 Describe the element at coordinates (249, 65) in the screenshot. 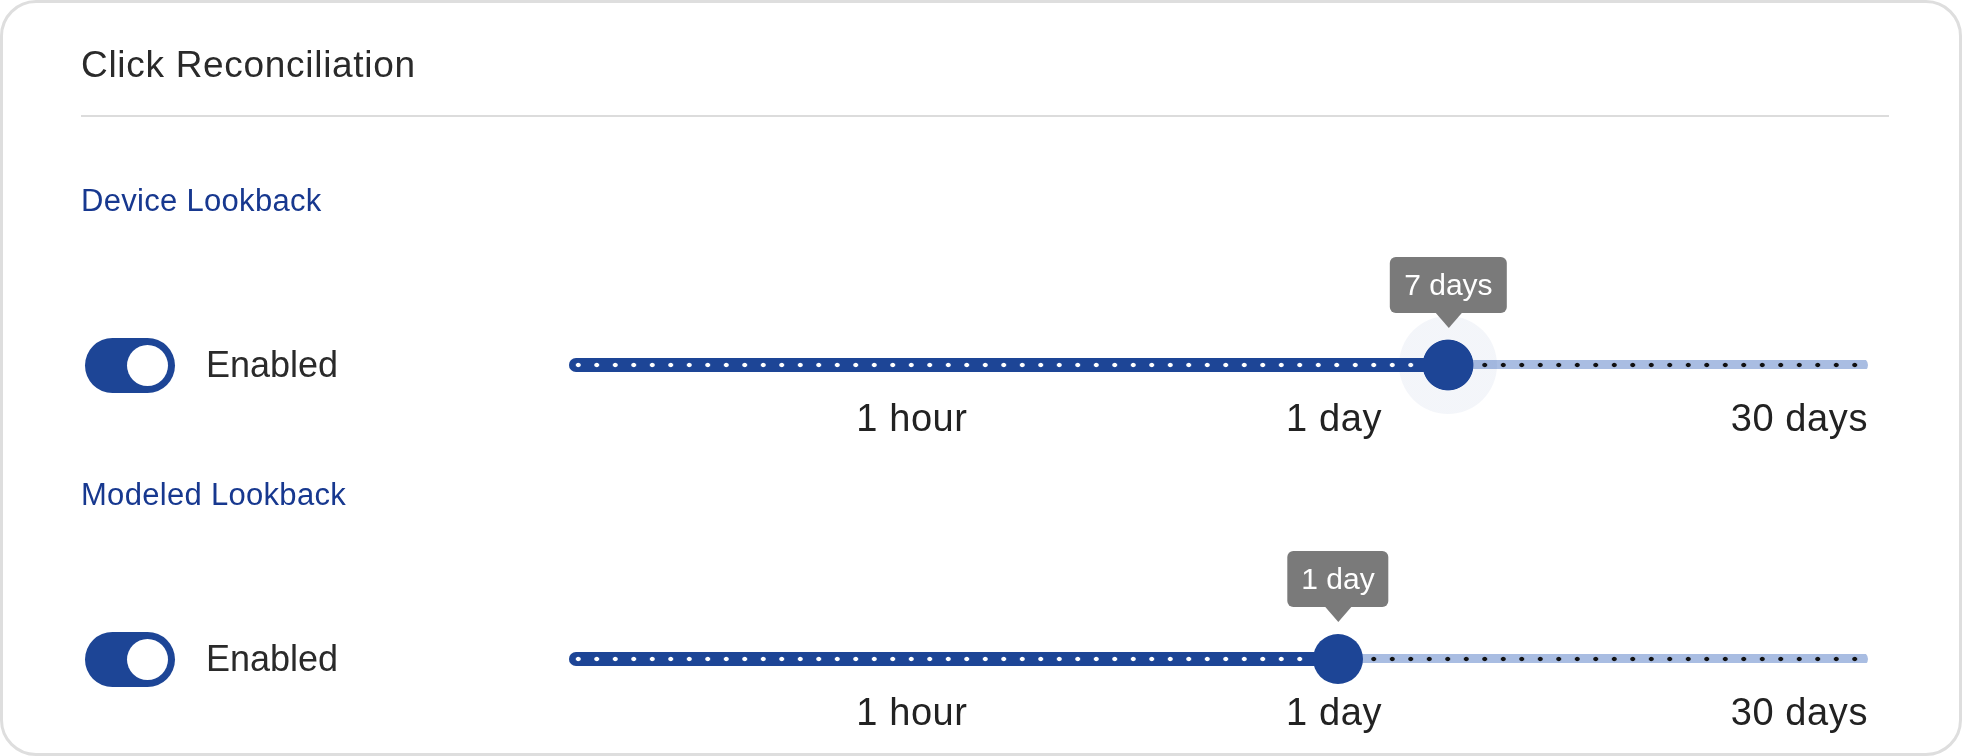

I see `card-title: Click Reconciliation` at that location.